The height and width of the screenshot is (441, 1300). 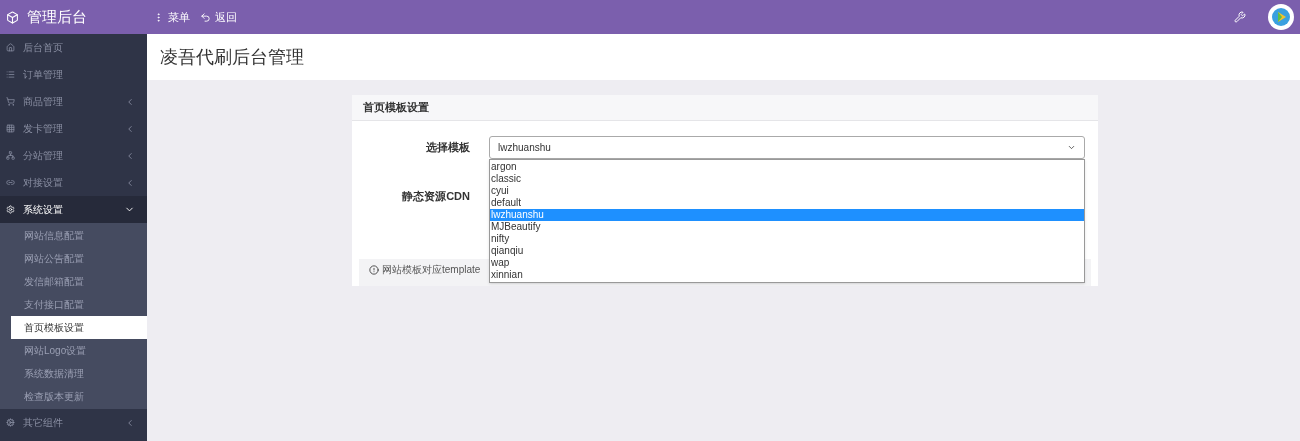 I want to click on sidebar-item: 订单管理, so click(x=73, y=74).